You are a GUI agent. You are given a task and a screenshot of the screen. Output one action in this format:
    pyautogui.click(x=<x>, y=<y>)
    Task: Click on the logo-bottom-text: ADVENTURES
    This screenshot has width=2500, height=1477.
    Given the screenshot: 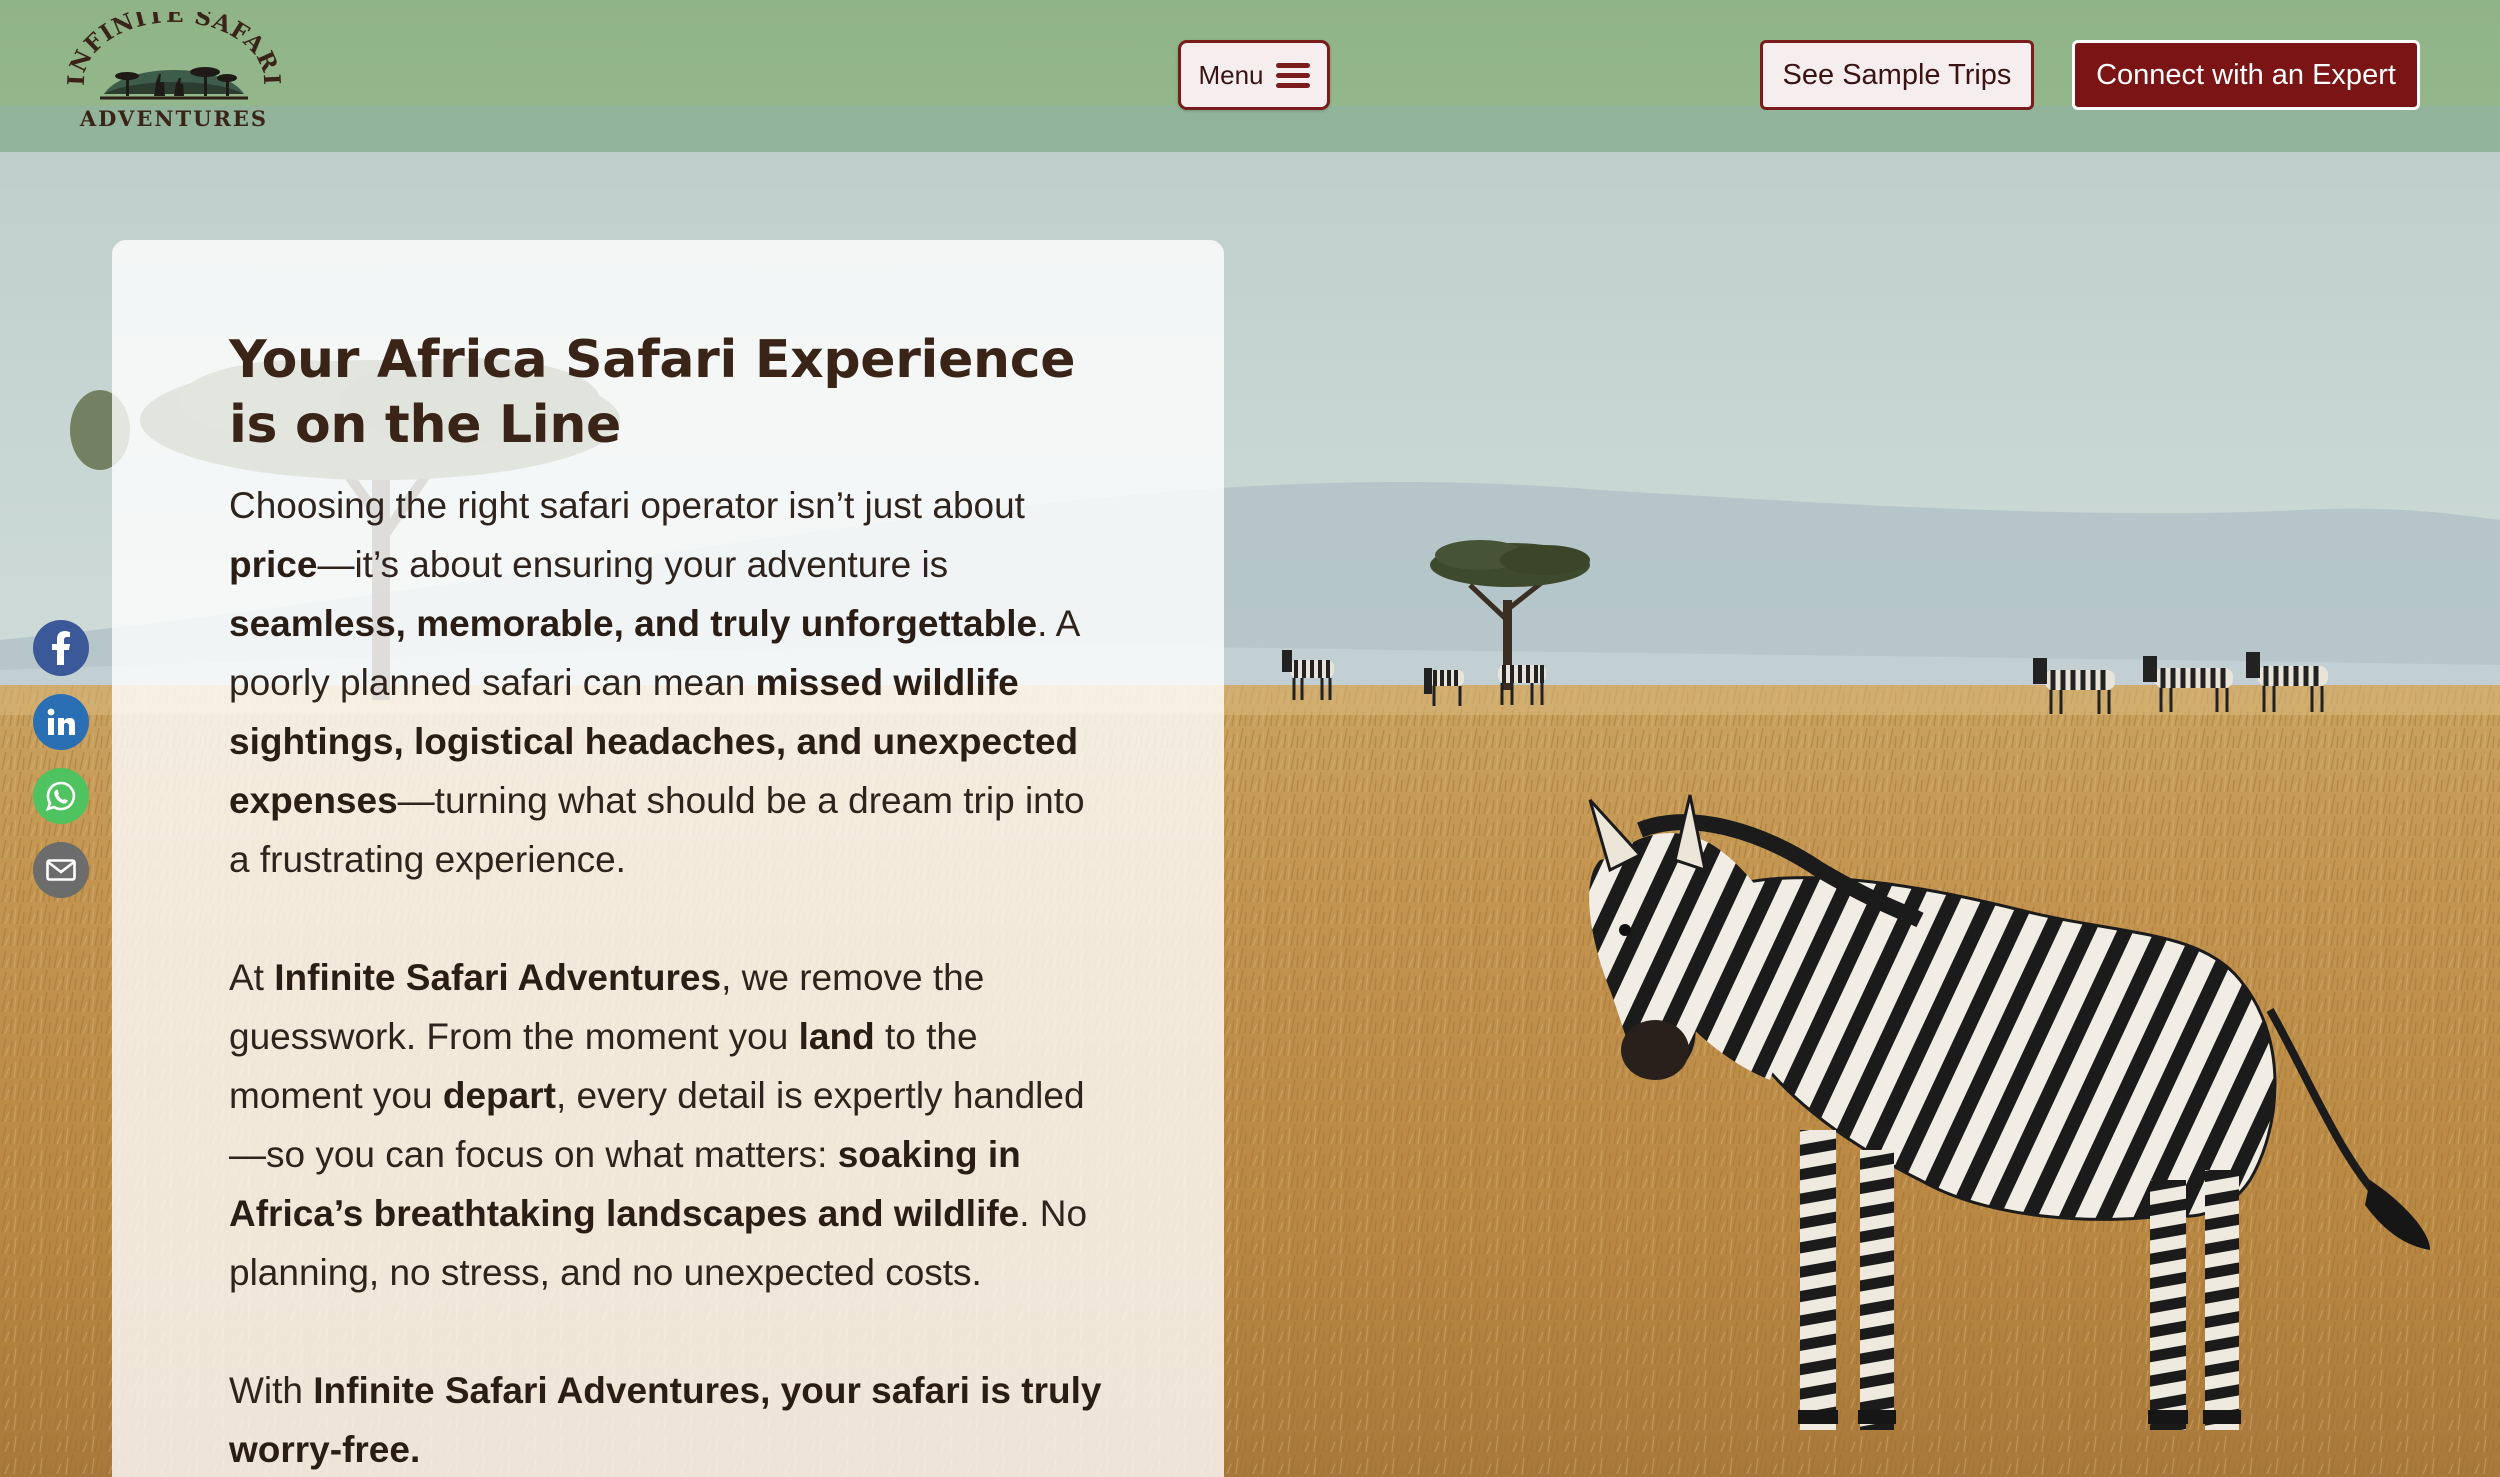 What is the action you would take?
    pyautogui.click(x=174, y=118)
    